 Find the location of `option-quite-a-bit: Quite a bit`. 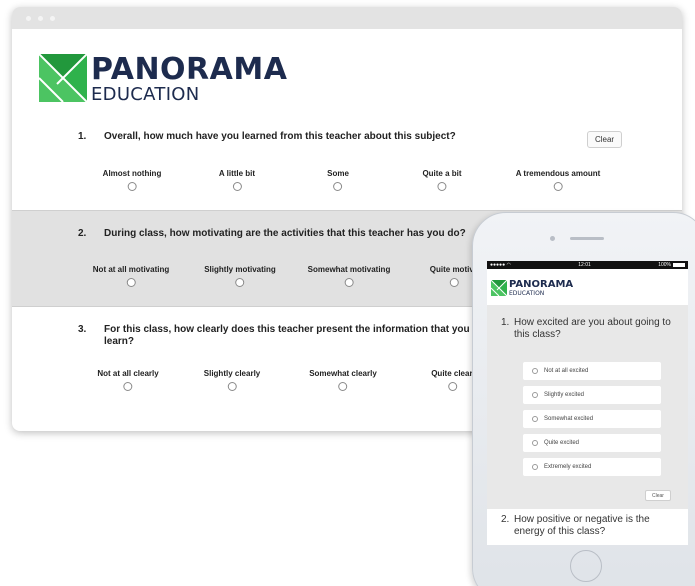

option-quite-a-bit: Quite a bit is located at coordinates (442, 182).